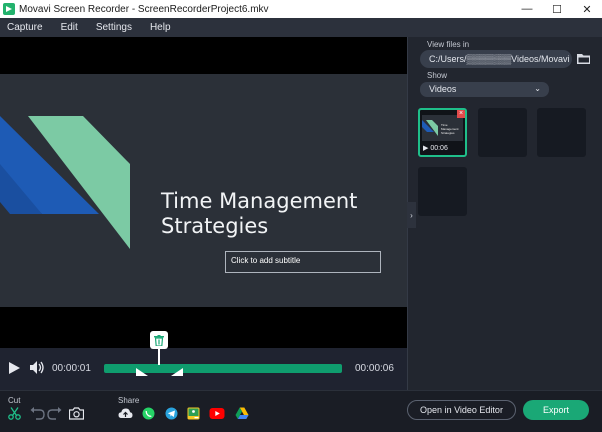  Describe the element at coordinates (37, 367) in the screenshot. I see `volume-icon` at that location.